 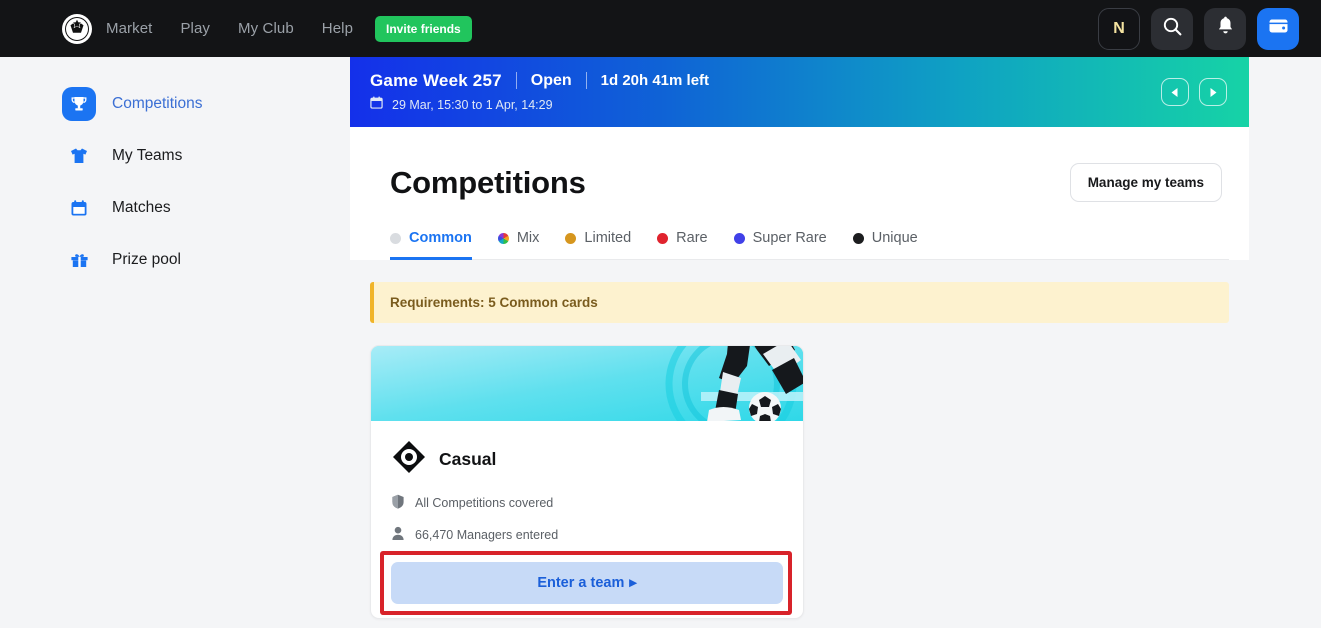 I want to click on sidebar-item-label-my-teams: My Teams, so click(x=147, y=155).